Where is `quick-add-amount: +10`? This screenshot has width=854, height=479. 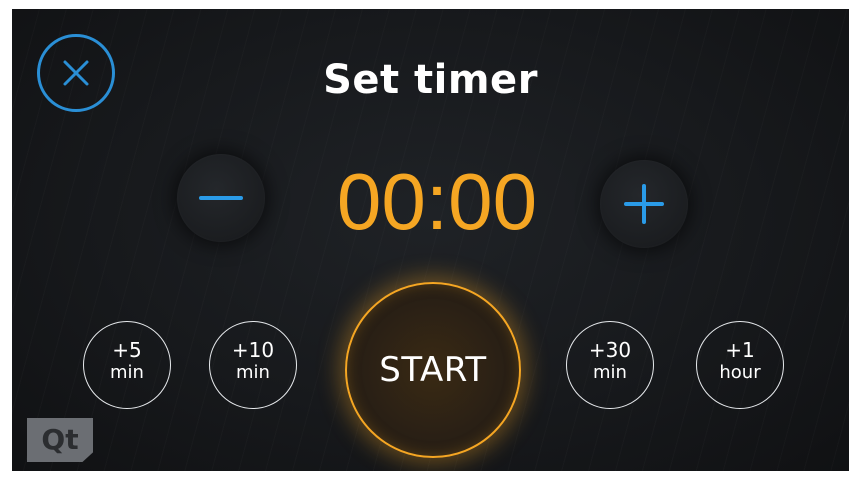
quick-add-amount: +10 is located at coordinates (253, 350).